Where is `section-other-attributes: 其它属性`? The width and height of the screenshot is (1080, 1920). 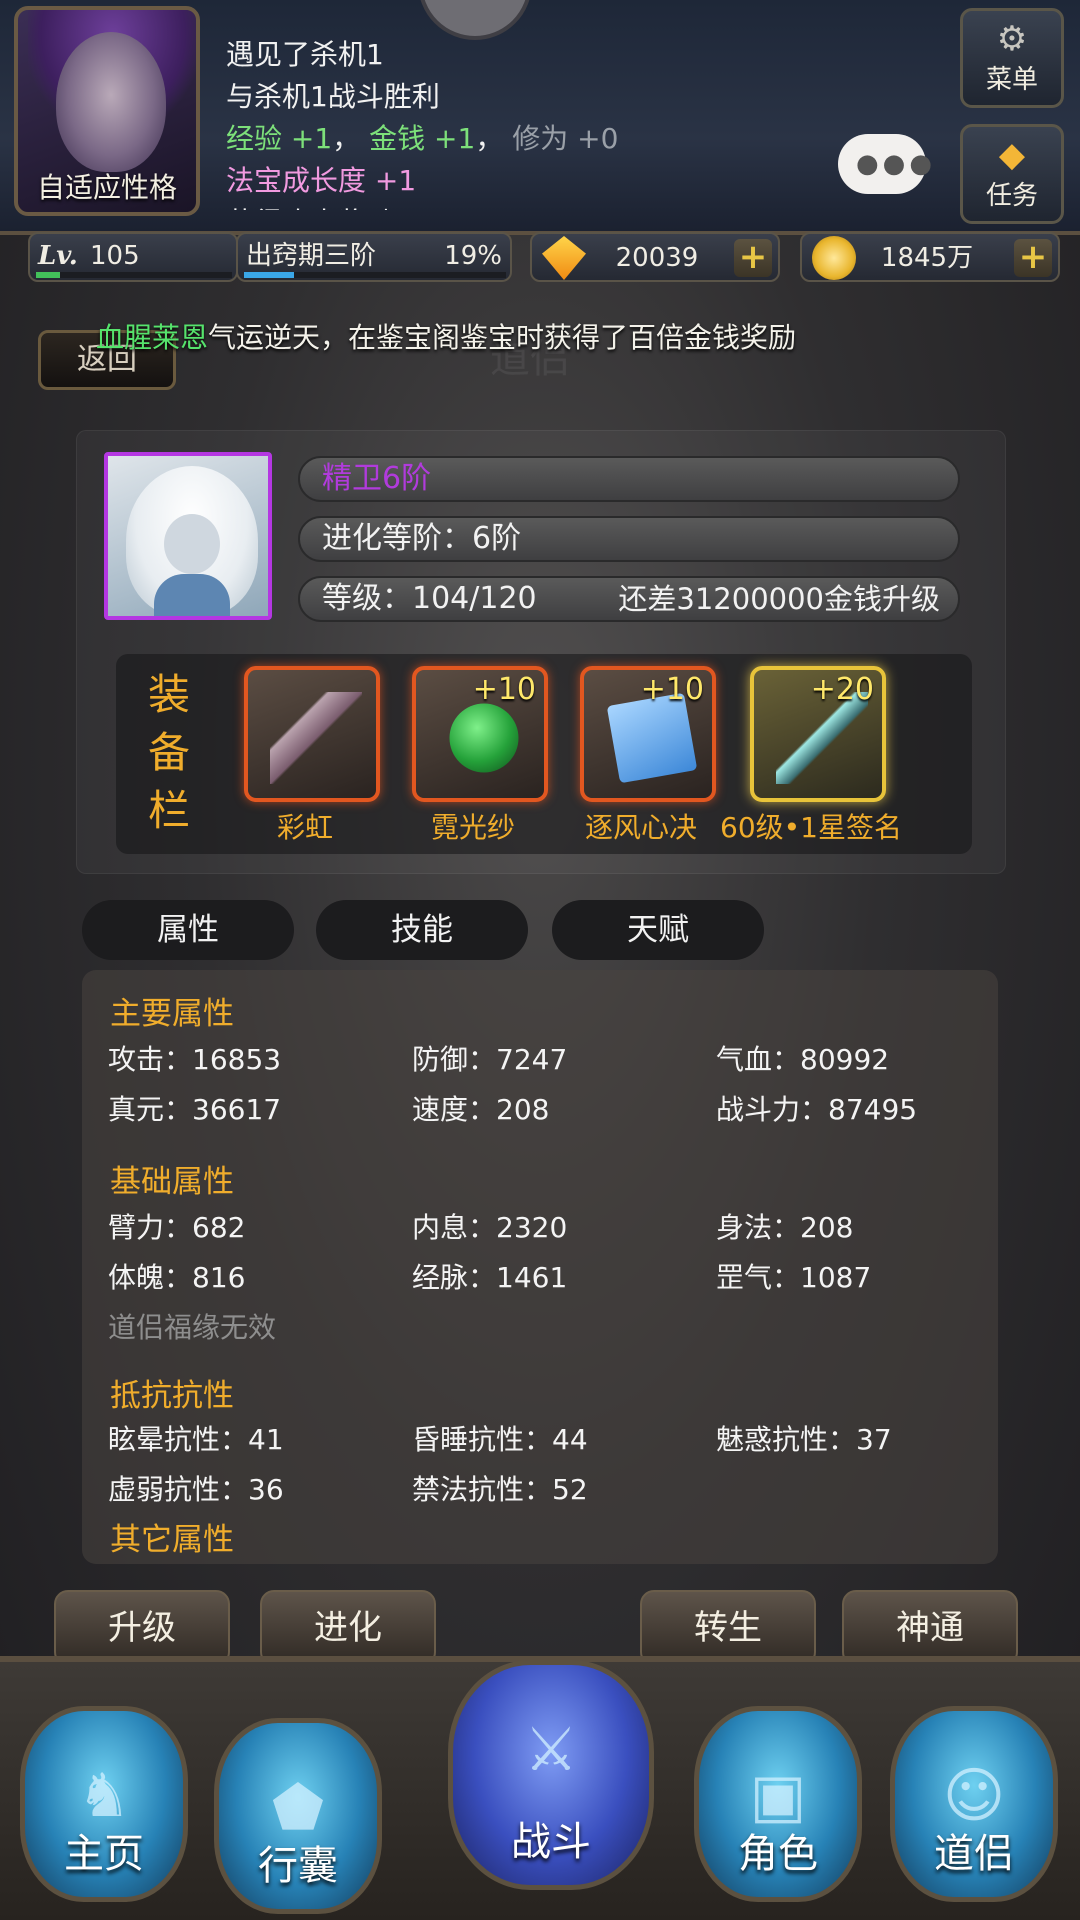
section-other-attributes: 其它属性 is located at coordinates (172, 1540).